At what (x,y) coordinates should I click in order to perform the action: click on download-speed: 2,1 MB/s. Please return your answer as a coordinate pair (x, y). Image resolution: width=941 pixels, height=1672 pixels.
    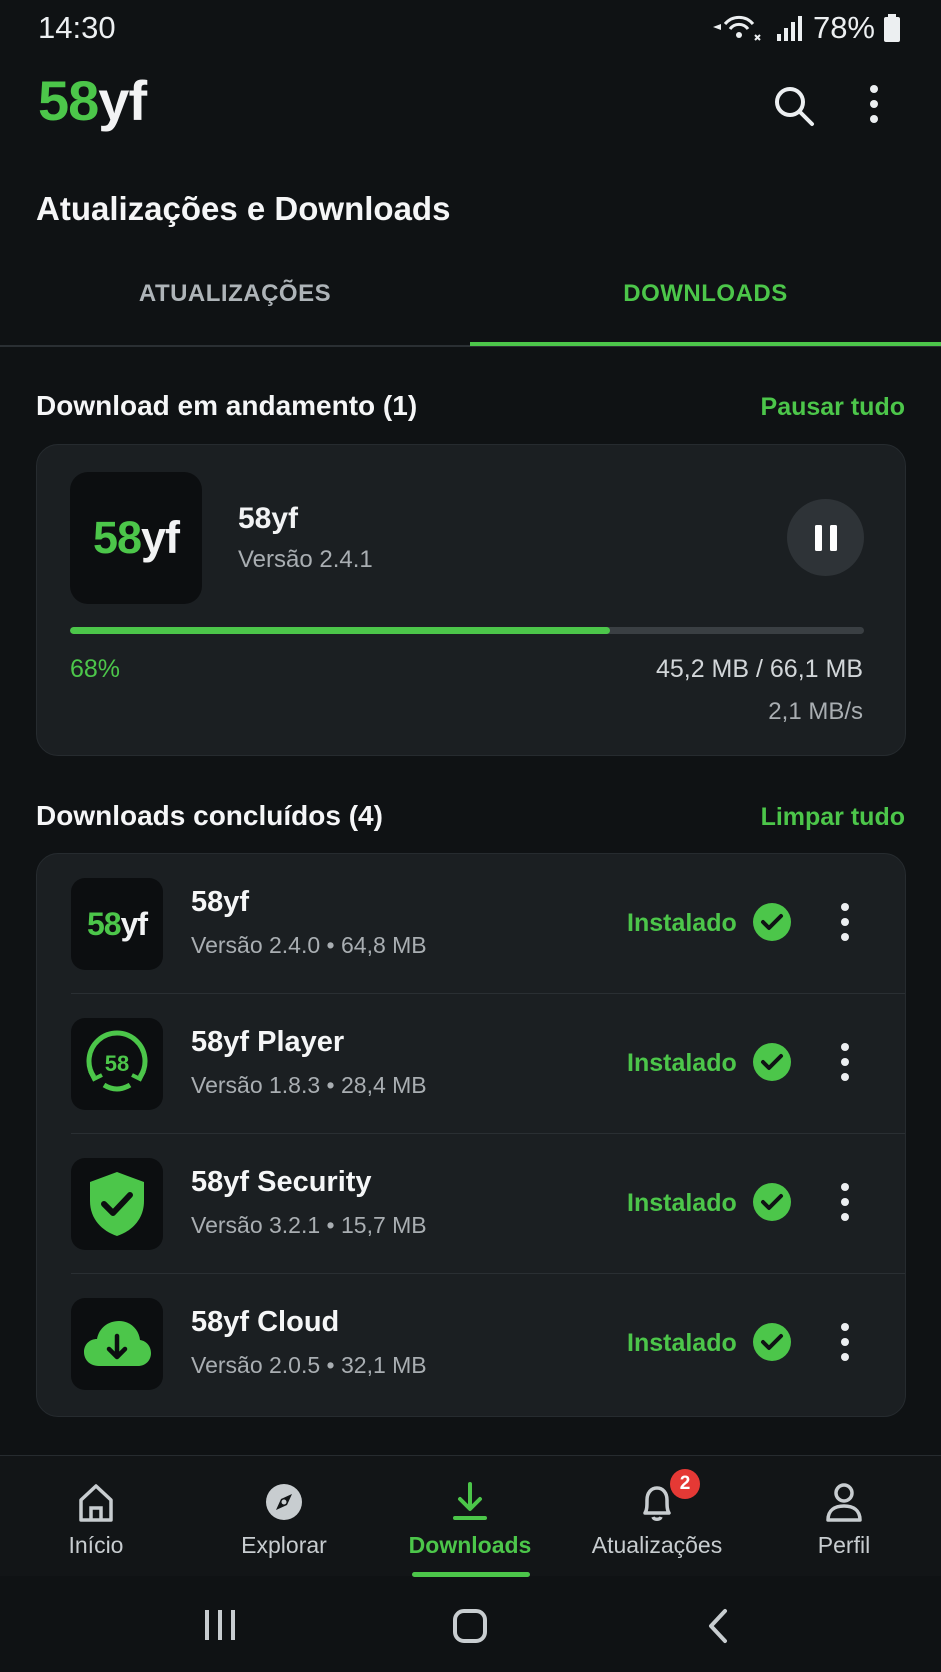
    Looking at the image, I should click on (815, 711).